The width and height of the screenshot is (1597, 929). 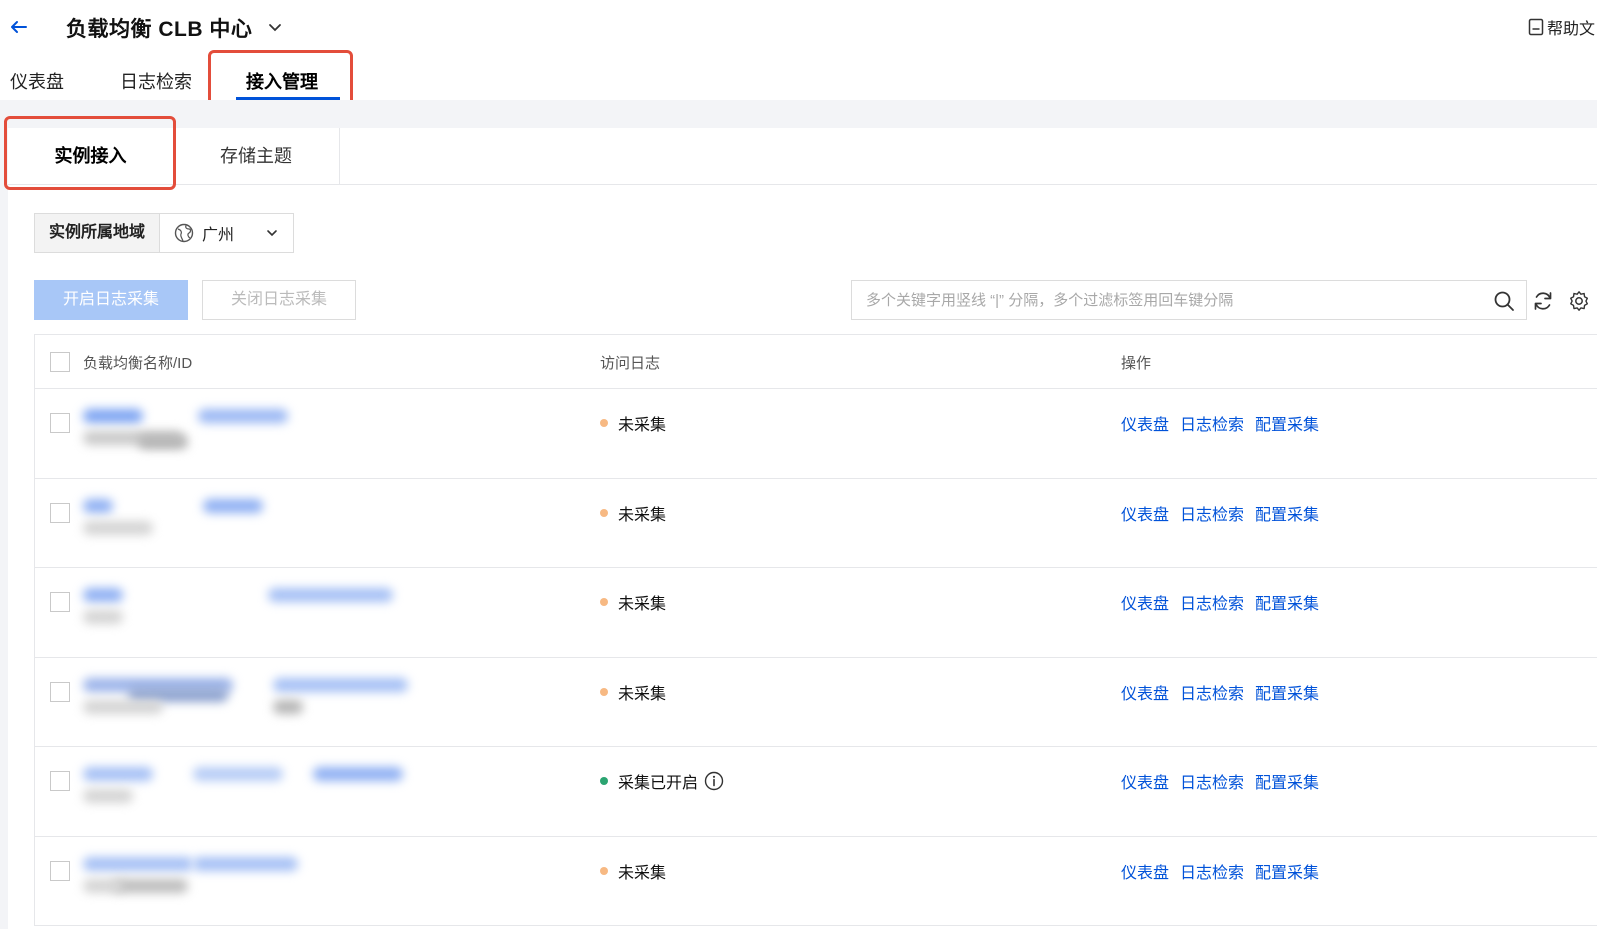 I want to click on top-bar: 负载均衡 CLB 中心 帮助文, so click(x=798, y=26).